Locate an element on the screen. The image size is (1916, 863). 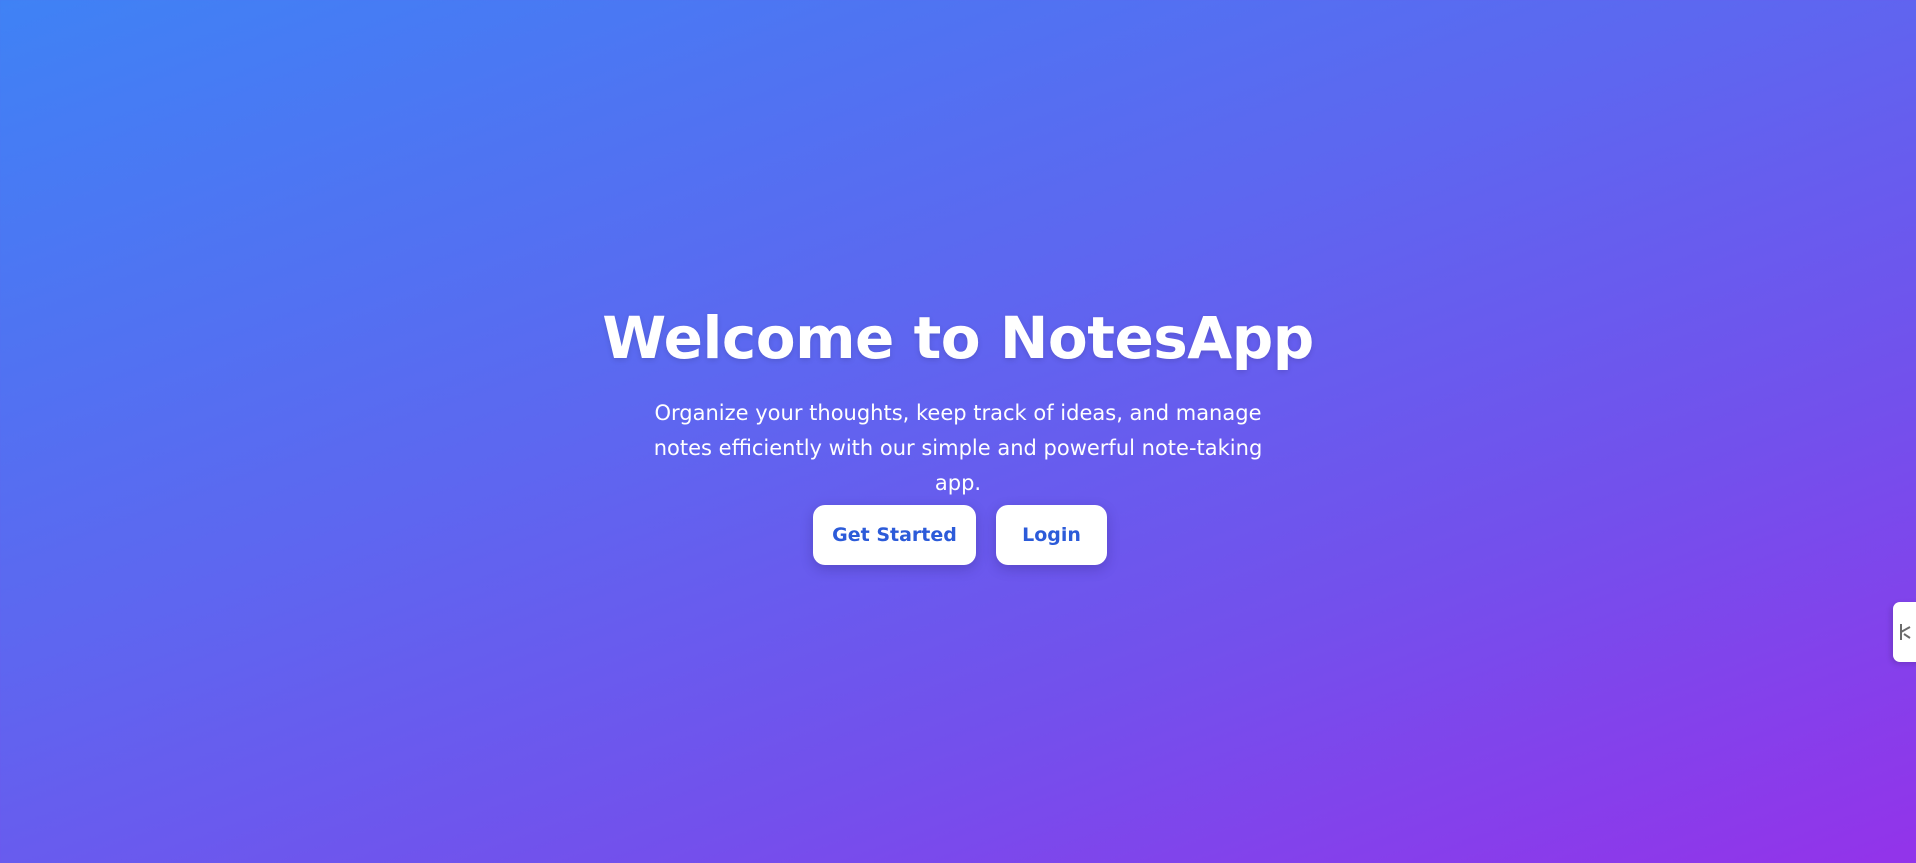
login-button: Login is located at coordinates (1051, 535).